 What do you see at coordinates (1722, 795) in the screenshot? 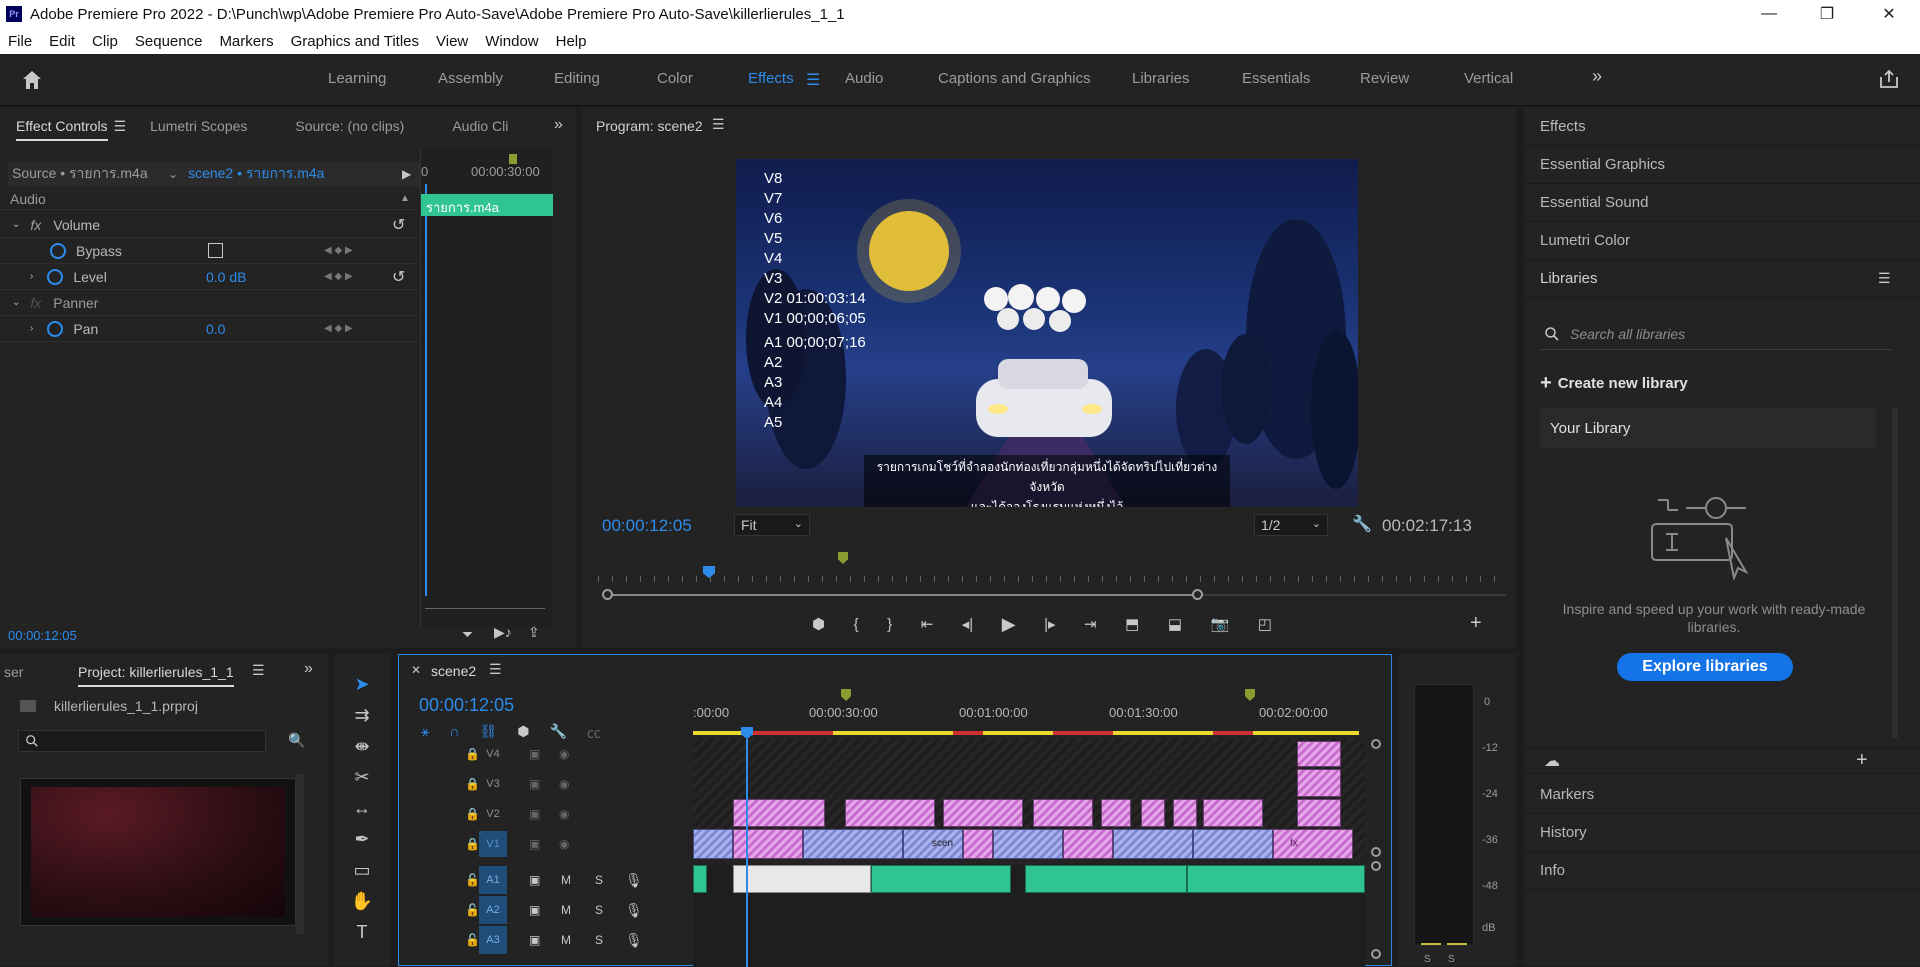
I see `panel-markers: Markers` at bounding box center [1722, 795].